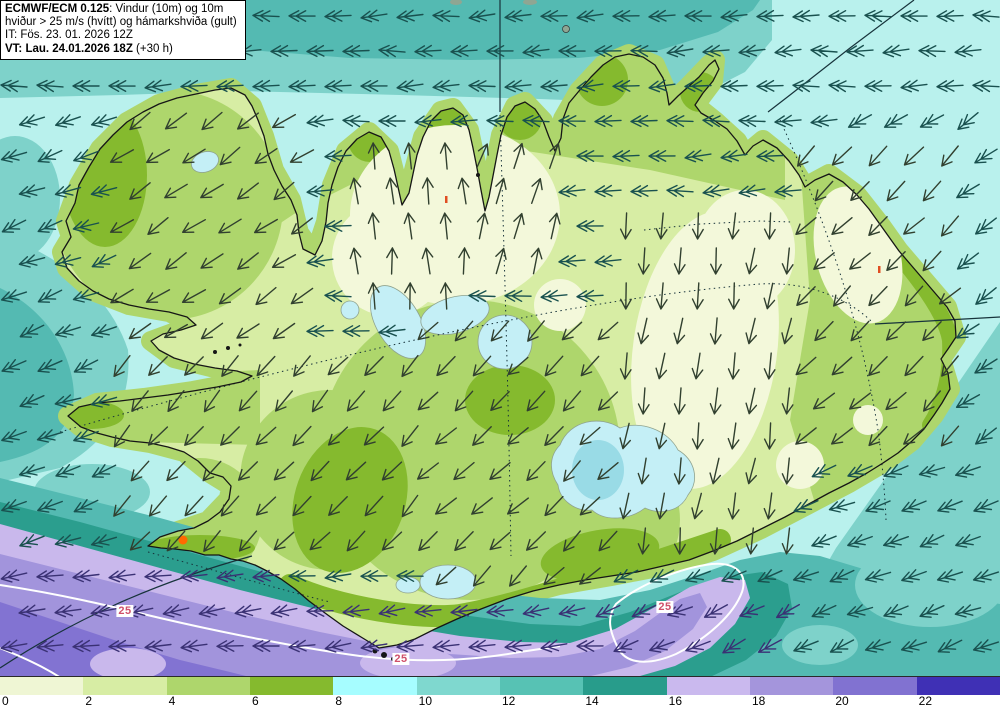  What do you see at coordinates (69, 48) in the screenshot?
I see `valid-time: VT: Lau. 24.01.2026 18Z` at bounding box center [69, 48].